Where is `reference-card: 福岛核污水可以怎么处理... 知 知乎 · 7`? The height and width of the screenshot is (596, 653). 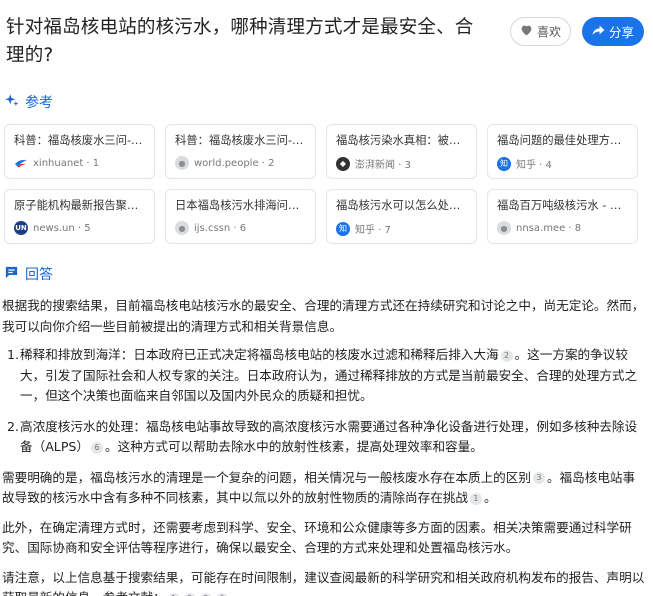
reference-card: 福岛核污水可以怎么处理... 知 知乎 · 7 is located at coordinates (401, 216).